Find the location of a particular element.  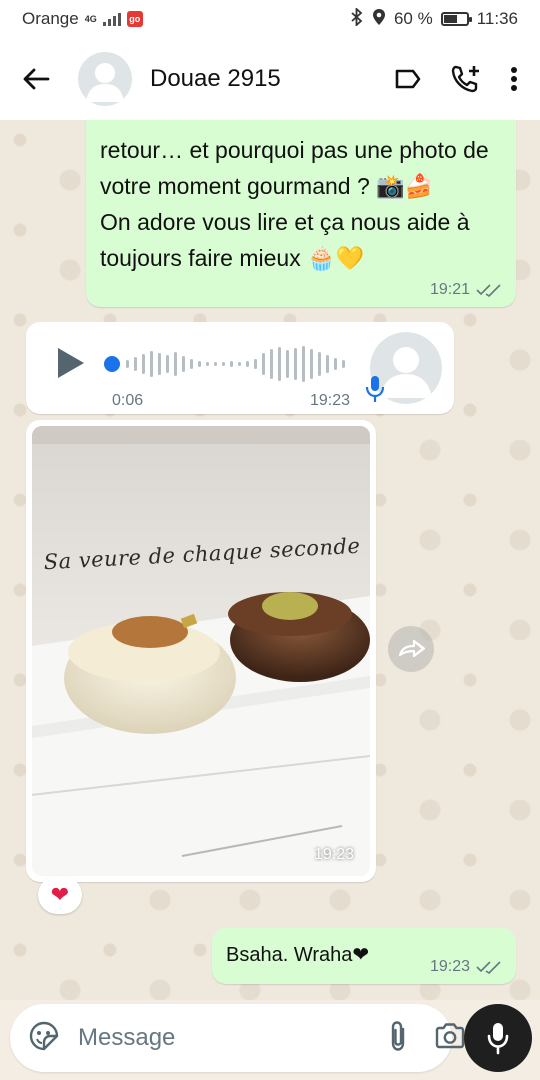

voice-message: 0:06 19:23 is located at coordinates (240, 368).